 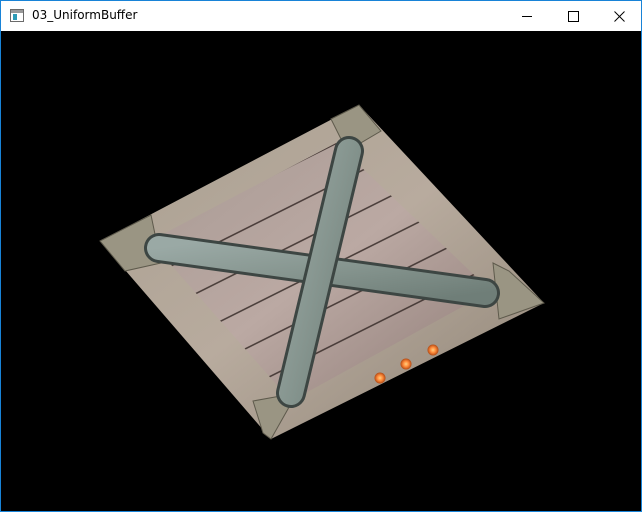 What do you see at coordinates (85, 15) in the screenshot?
I see `window-title: 03_UniformBuffer` at bounding box center [85, 15].